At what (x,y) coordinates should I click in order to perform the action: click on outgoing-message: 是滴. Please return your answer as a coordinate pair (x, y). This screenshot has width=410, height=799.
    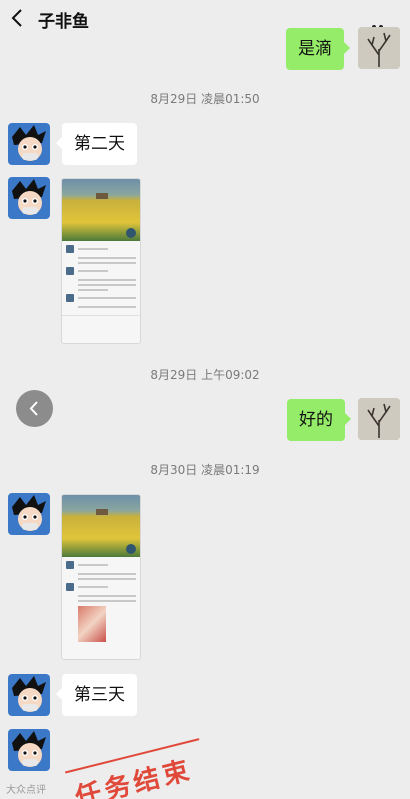
    Looking at the image, I should click on (318, 49).